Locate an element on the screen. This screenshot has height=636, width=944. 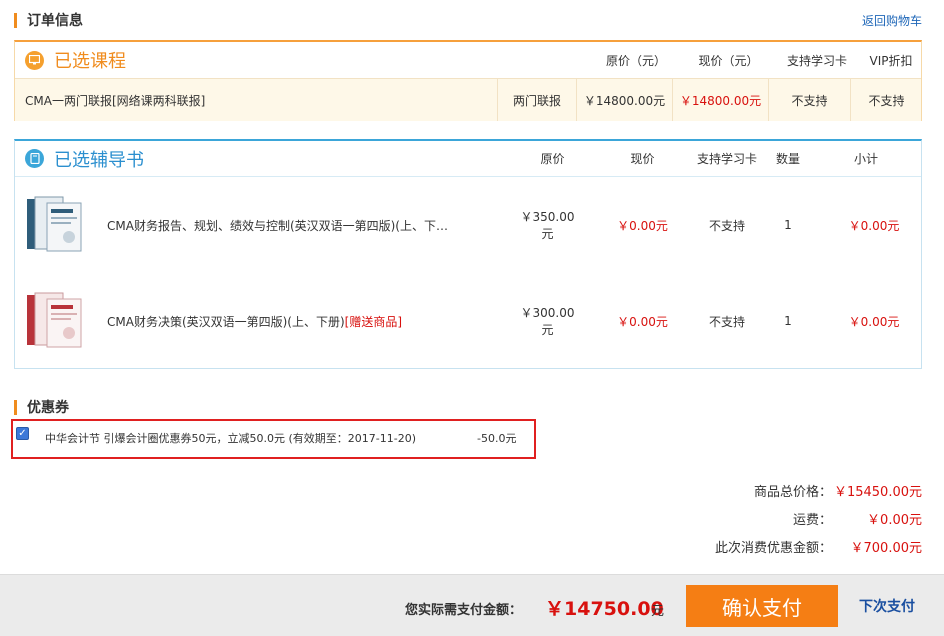
goods-total-value: ￥15450.00元 is located at coordinates (877, 492).